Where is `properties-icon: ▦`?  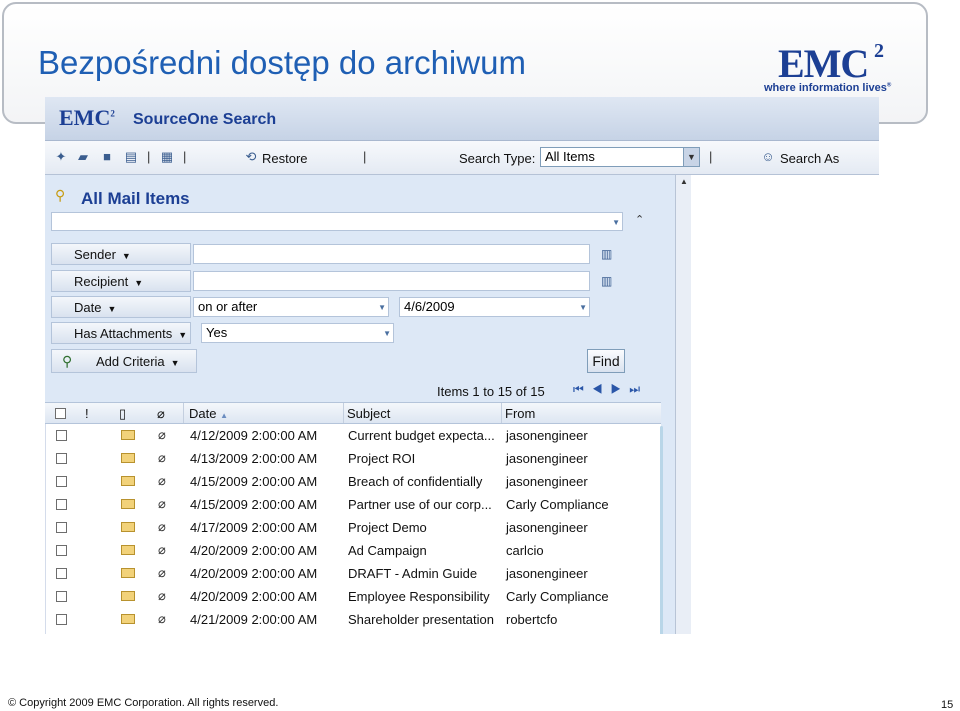 properties-icon: ▦ is located at coordinates (167, 157).